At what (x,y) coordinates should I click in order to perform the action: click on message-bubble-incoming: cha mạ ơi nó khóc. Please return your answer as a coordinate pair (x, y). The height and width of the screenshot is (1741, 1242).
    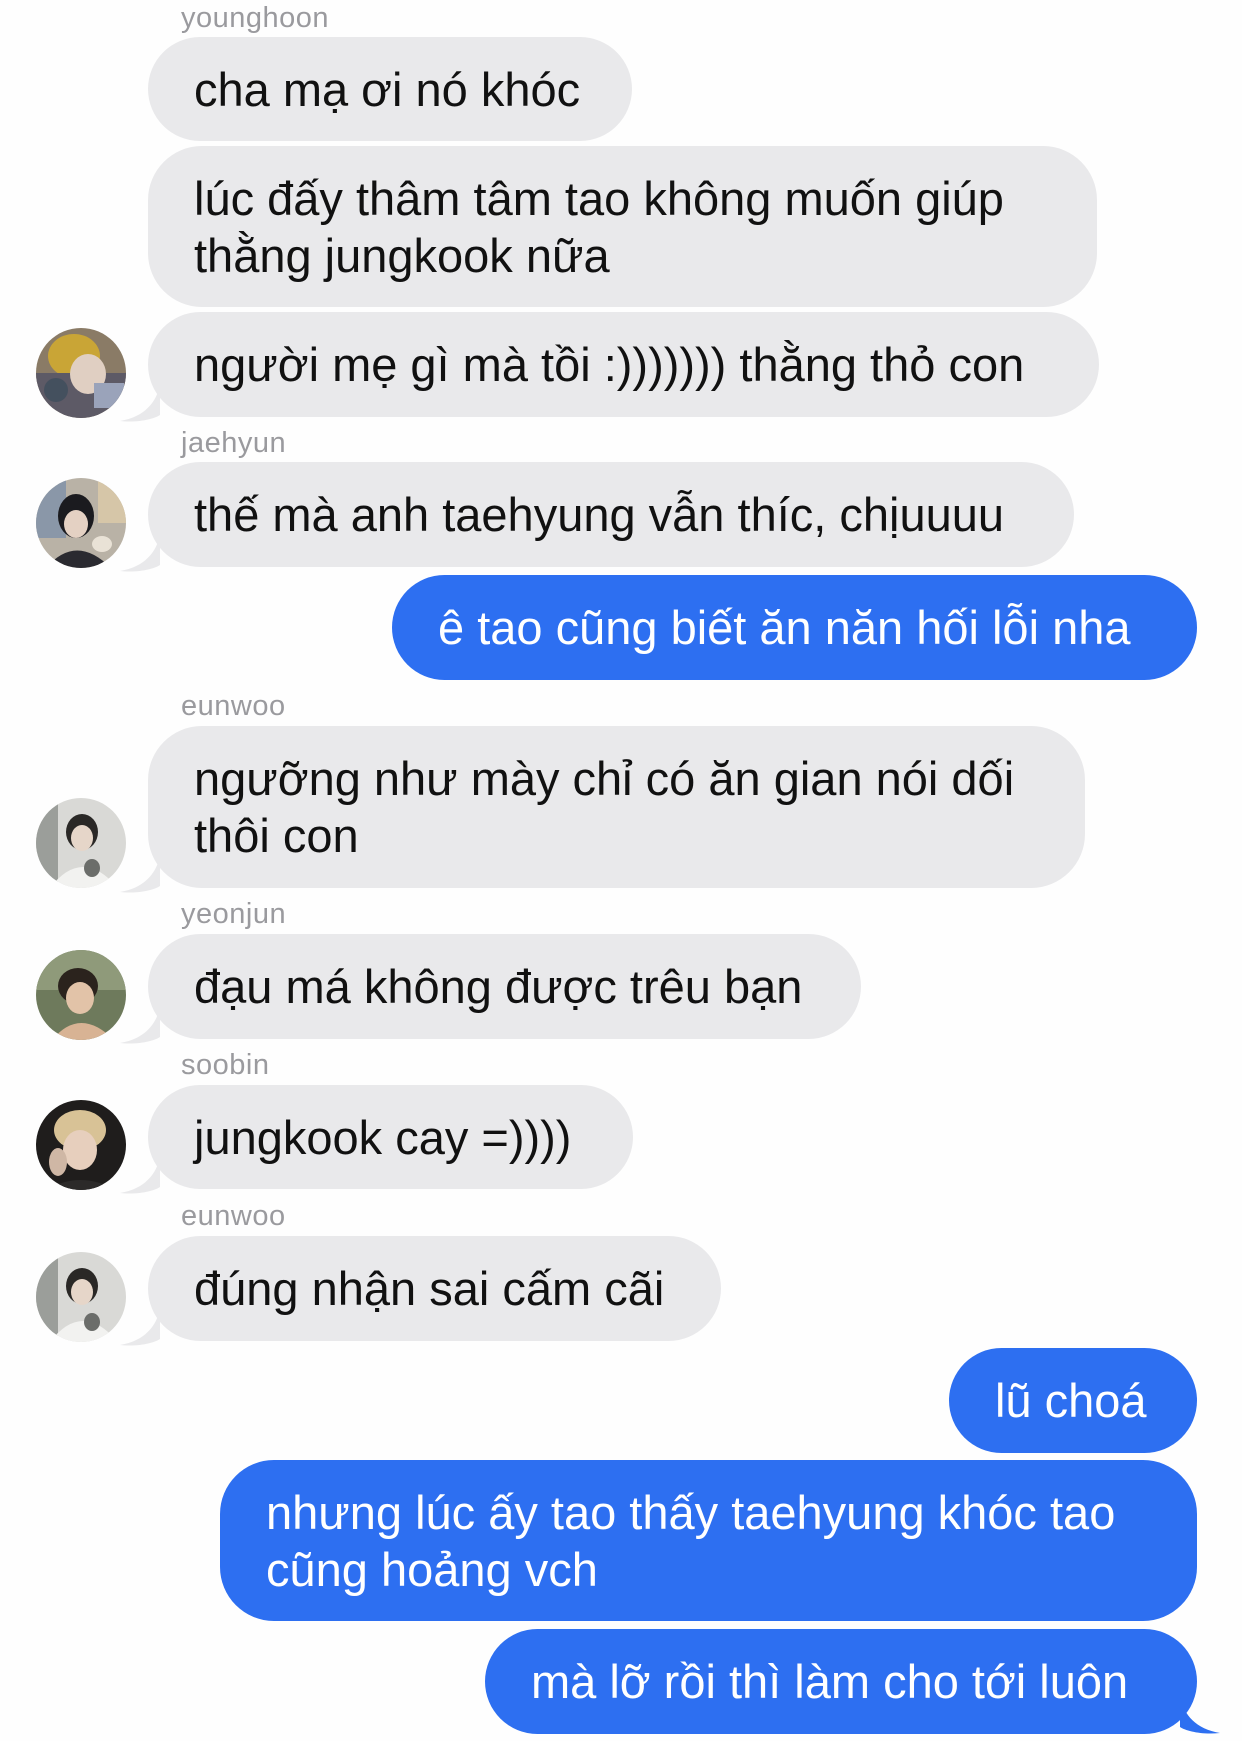
    Looking at the image, I should click on (390, 89).